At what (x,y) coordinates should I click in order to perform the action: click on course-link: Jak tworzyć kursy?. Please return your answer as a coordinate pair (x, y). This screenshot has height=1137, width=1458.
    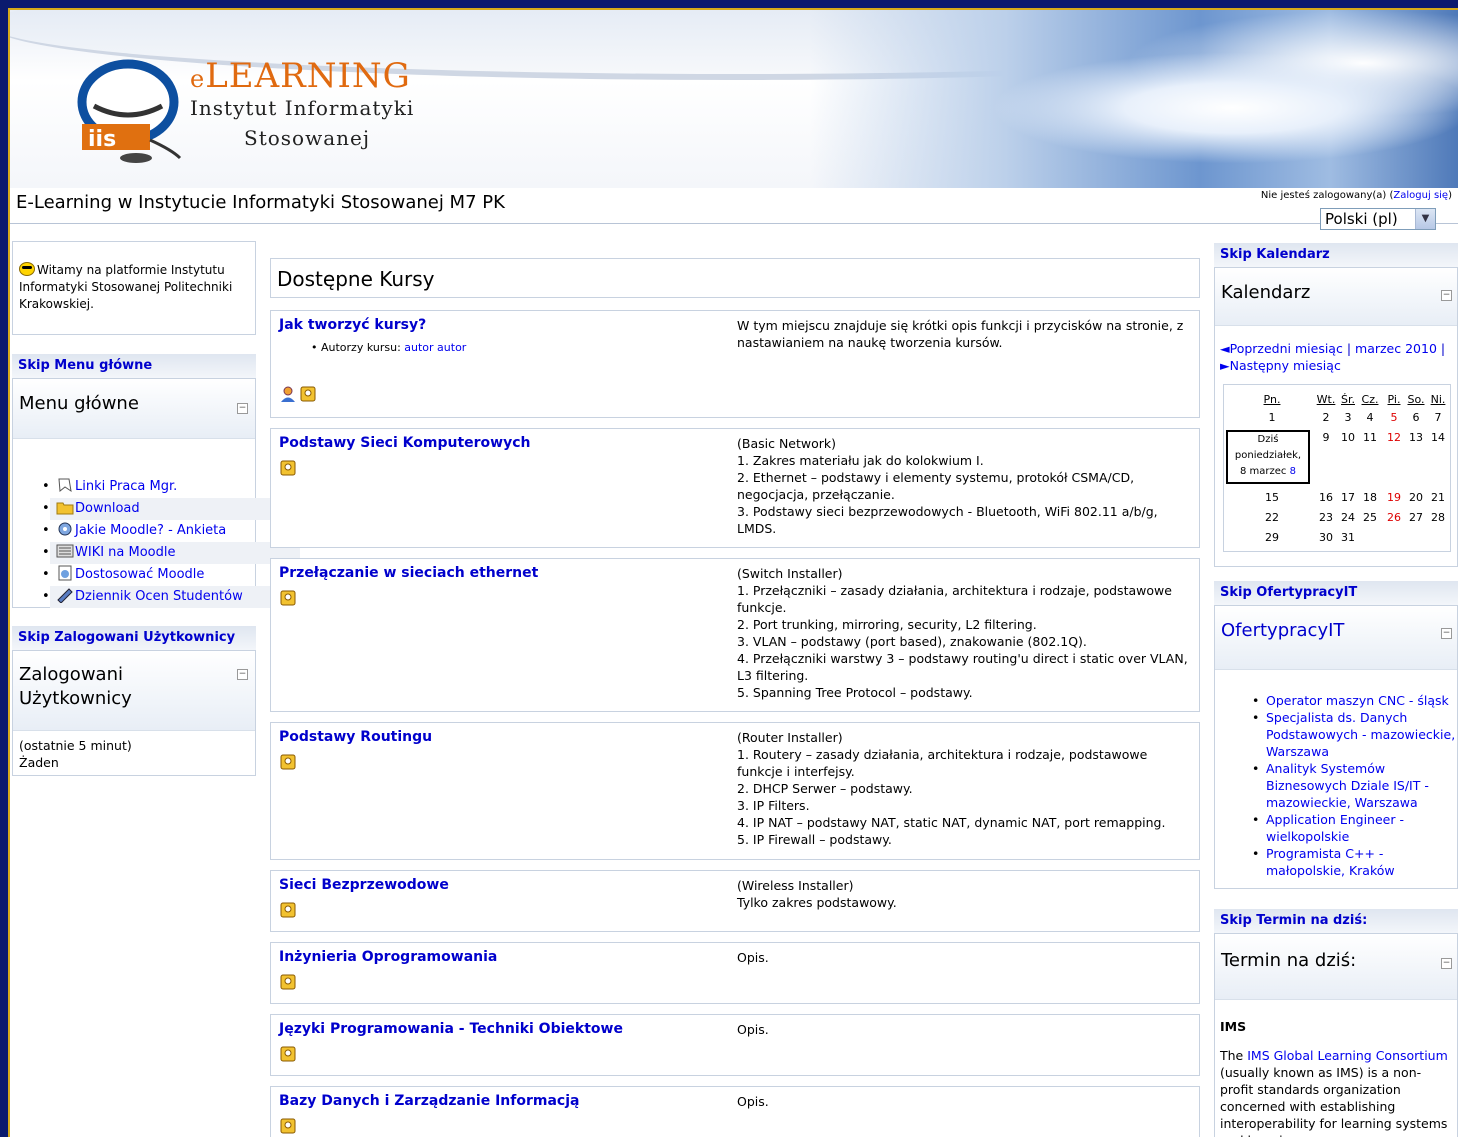
    Looking at the image, I should click on (352, 325).